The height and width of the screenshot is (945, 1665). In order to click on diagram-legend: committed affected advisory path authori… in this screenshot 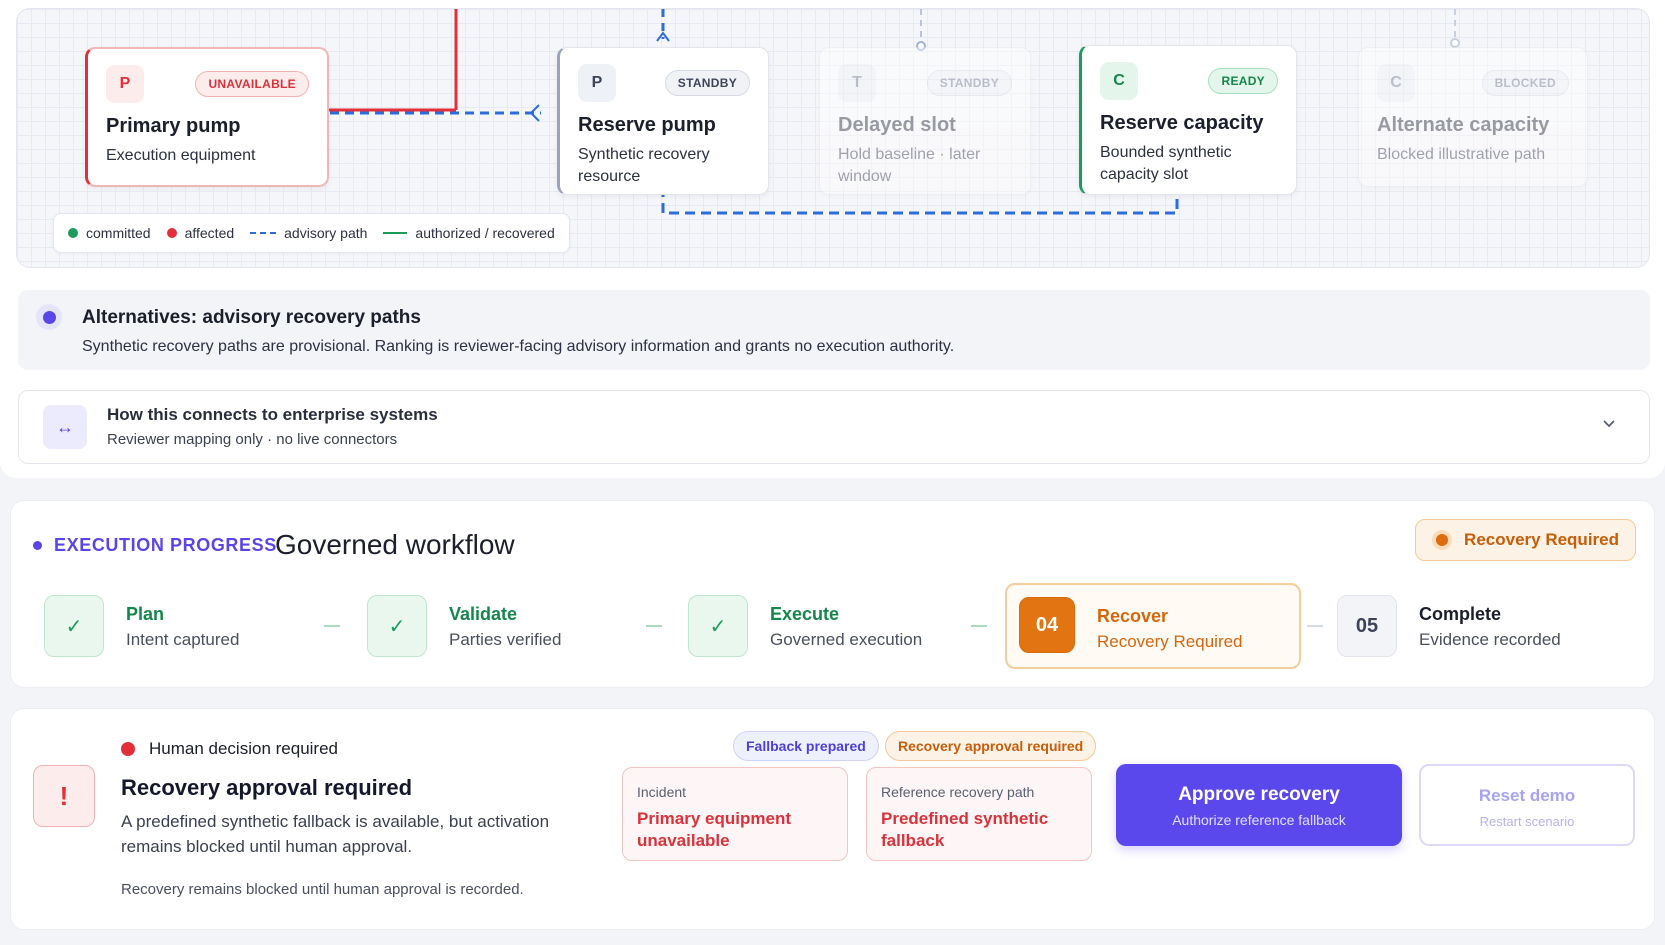, I will do `click(311, 233)`.